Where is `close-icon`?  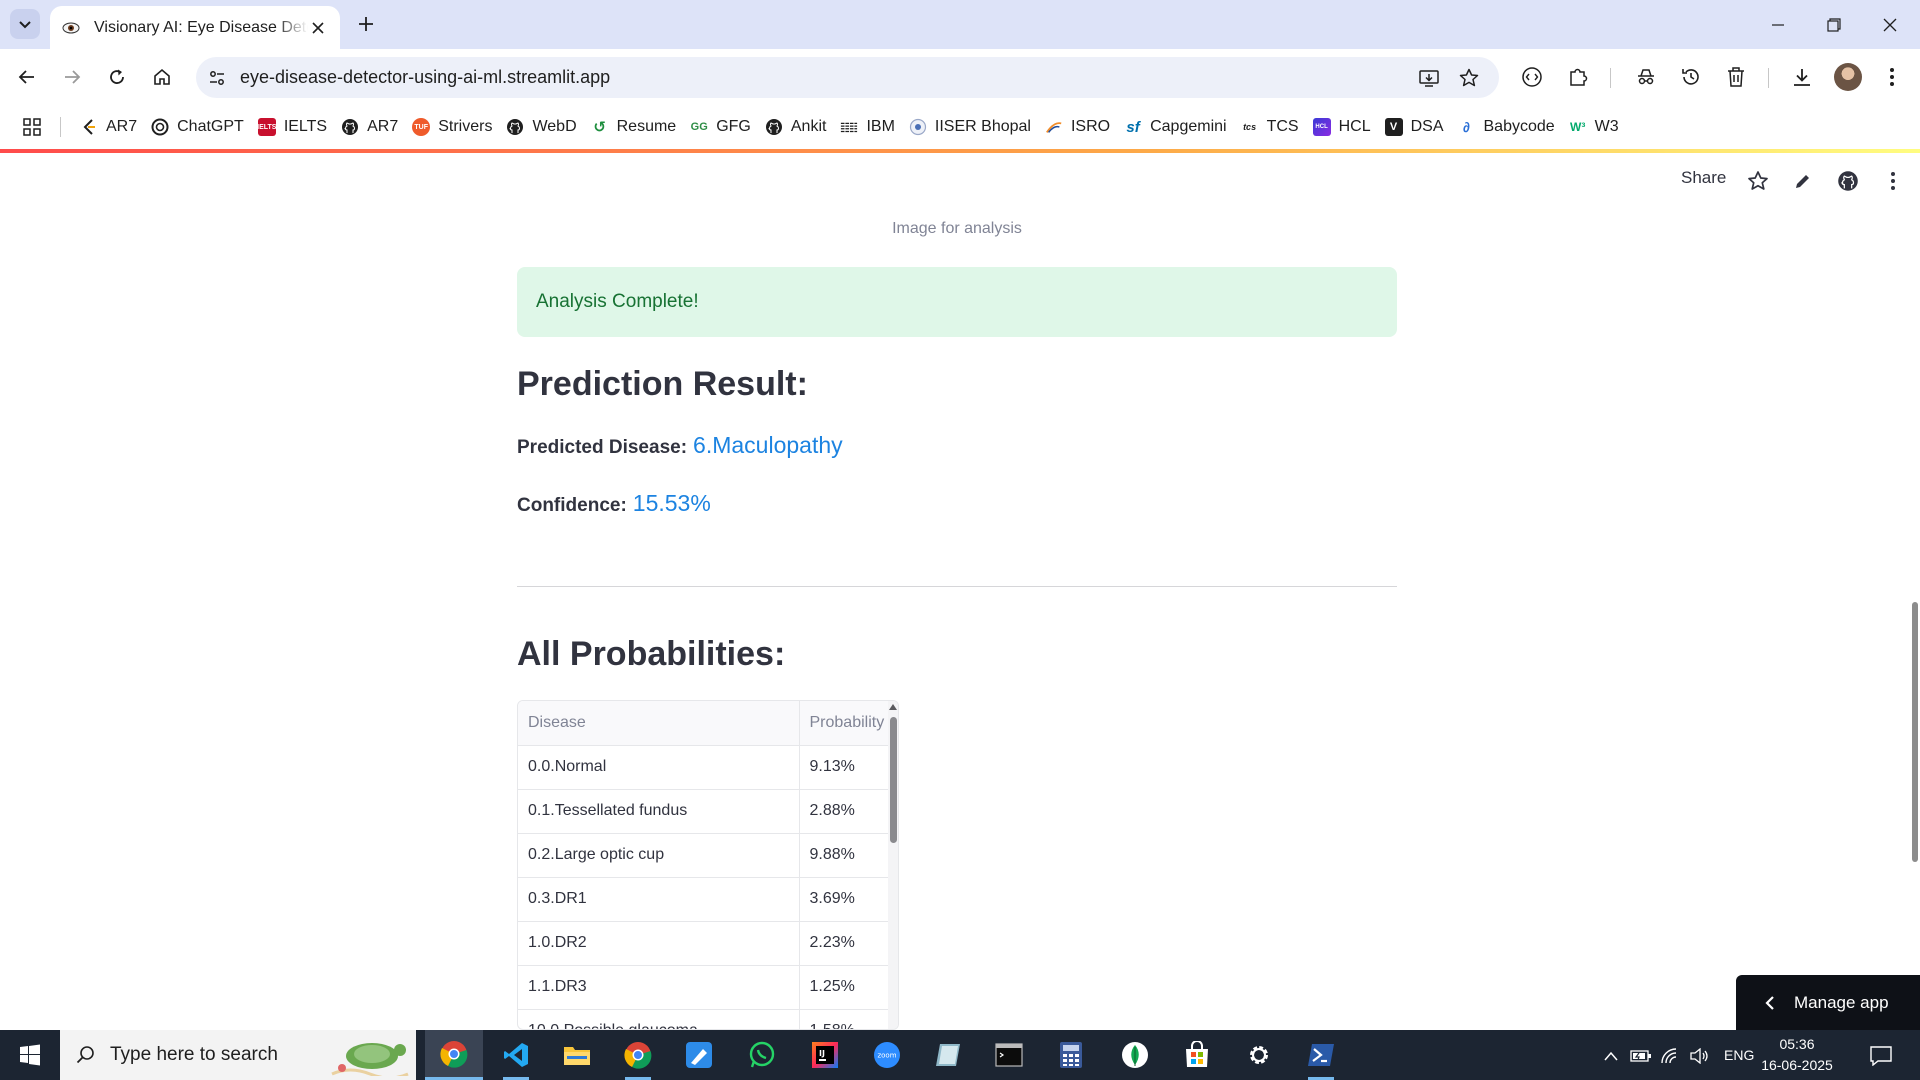 close-icon is located at coordinates (1890, 24).